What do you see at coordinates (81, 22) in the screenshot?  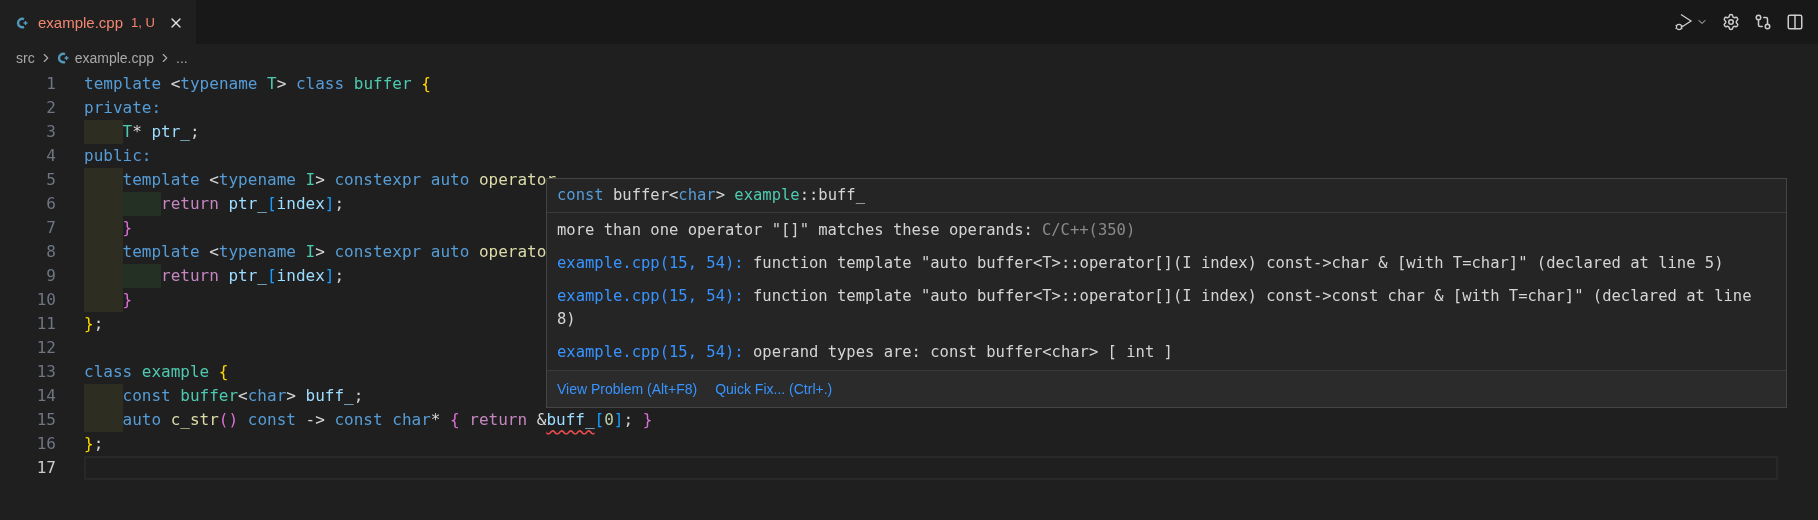 I see `tab-filename: example.cpp` at bounding box center [81, 22].